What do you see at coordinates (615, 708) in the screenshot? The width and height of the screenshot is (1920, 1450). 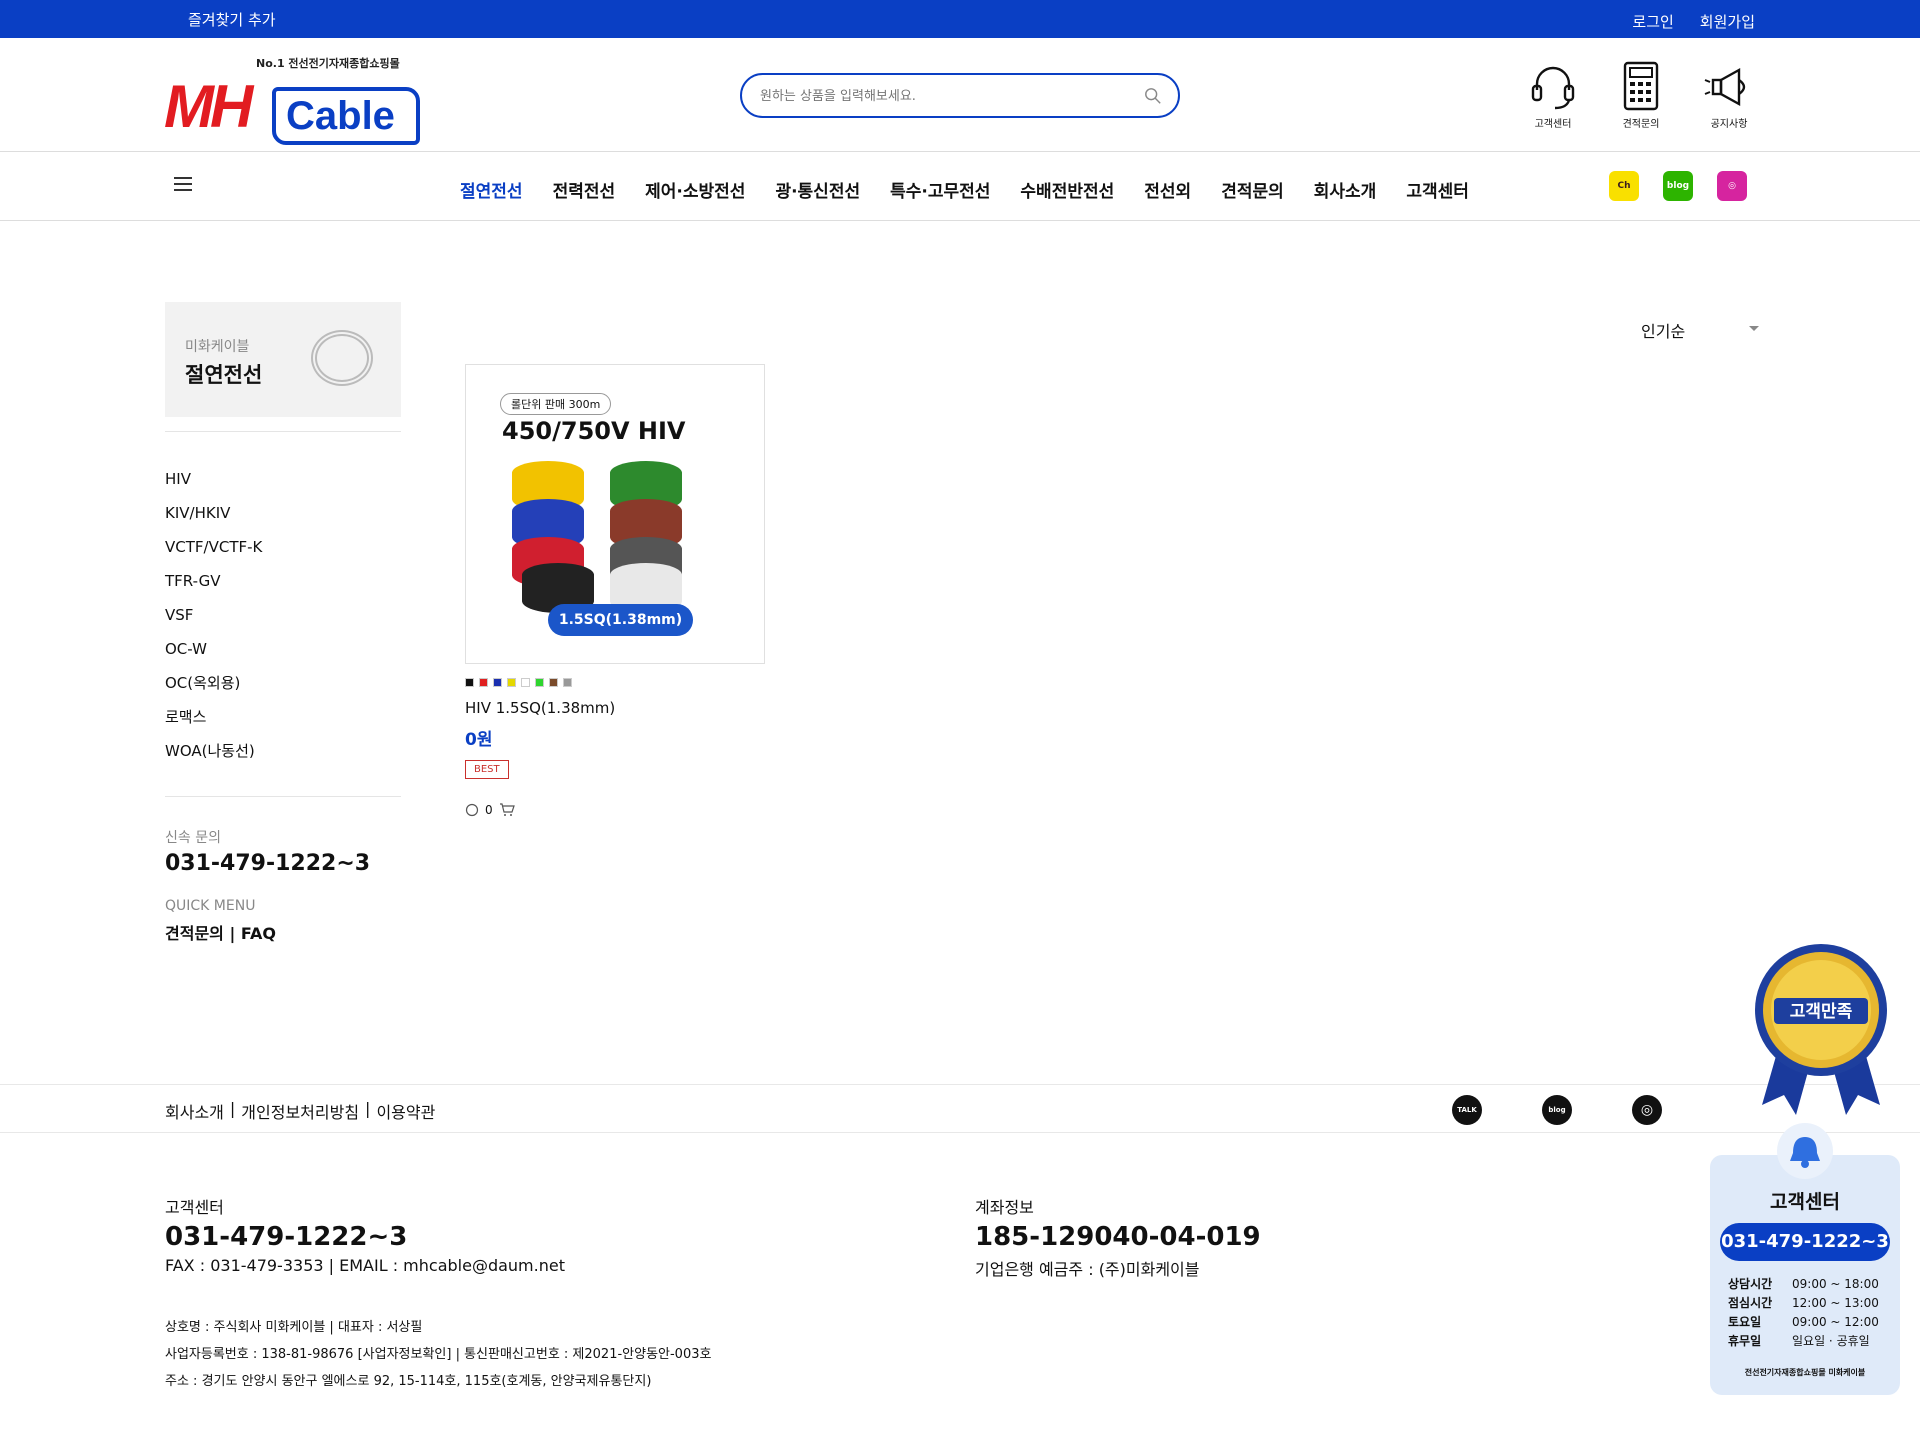 I see `product-name: HIV 1.5SQ(1.38mm)` at bounding box center [615, 708].